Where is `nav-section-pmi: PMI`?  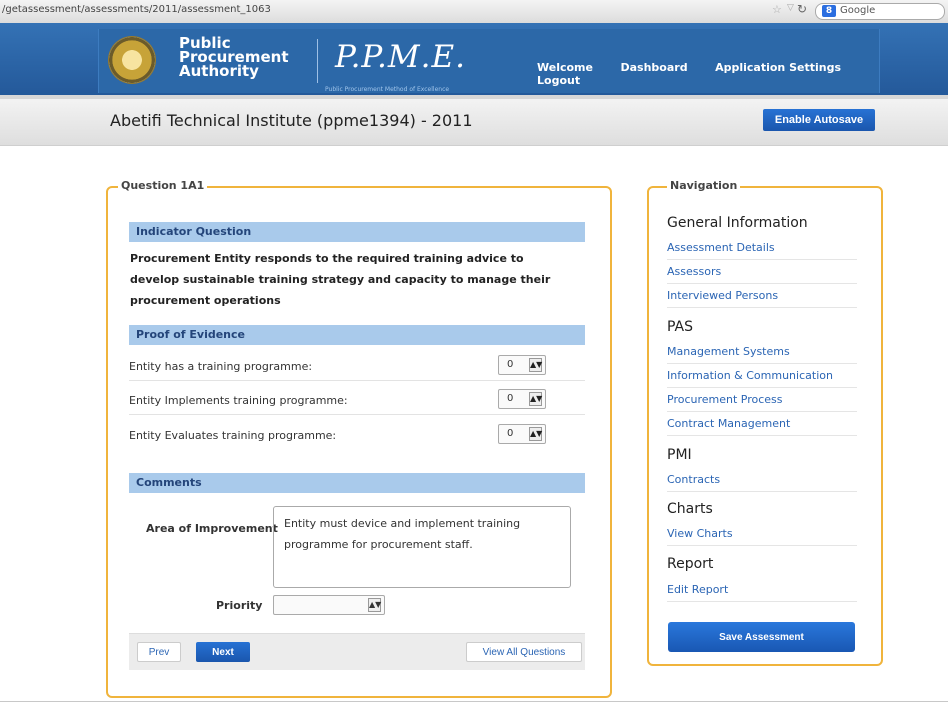
nav-section-pmi: PMI is located at coordinates (679, 455).